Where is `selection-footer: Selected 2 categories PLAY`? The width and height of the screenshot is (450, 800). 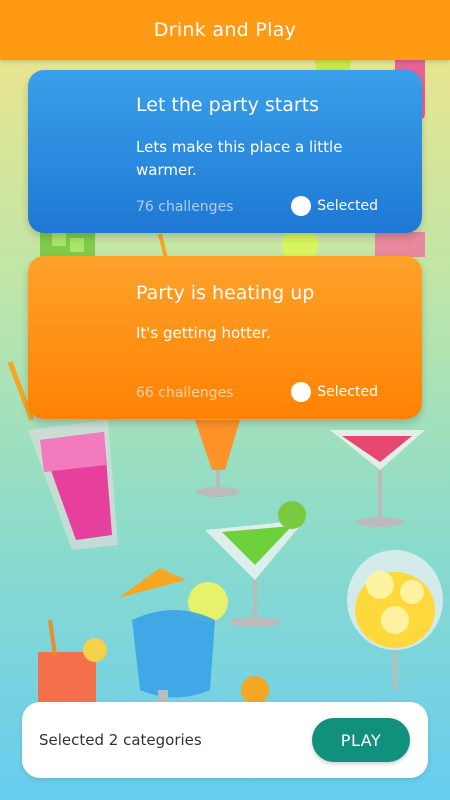 selection-footer: Selected 2 categories PLAY is located at coordinates (225, 740).